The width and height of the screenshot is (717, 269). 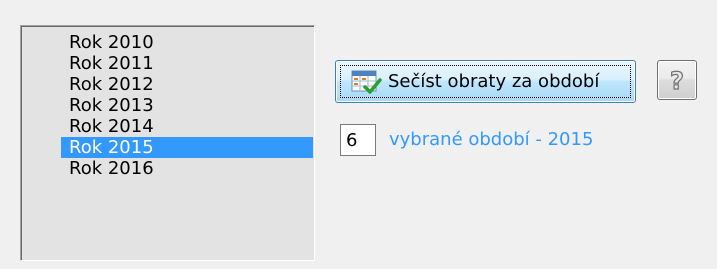 I want to click on sum-turnover-button: Sečíst obraty za období, so click(x=485, y=81).